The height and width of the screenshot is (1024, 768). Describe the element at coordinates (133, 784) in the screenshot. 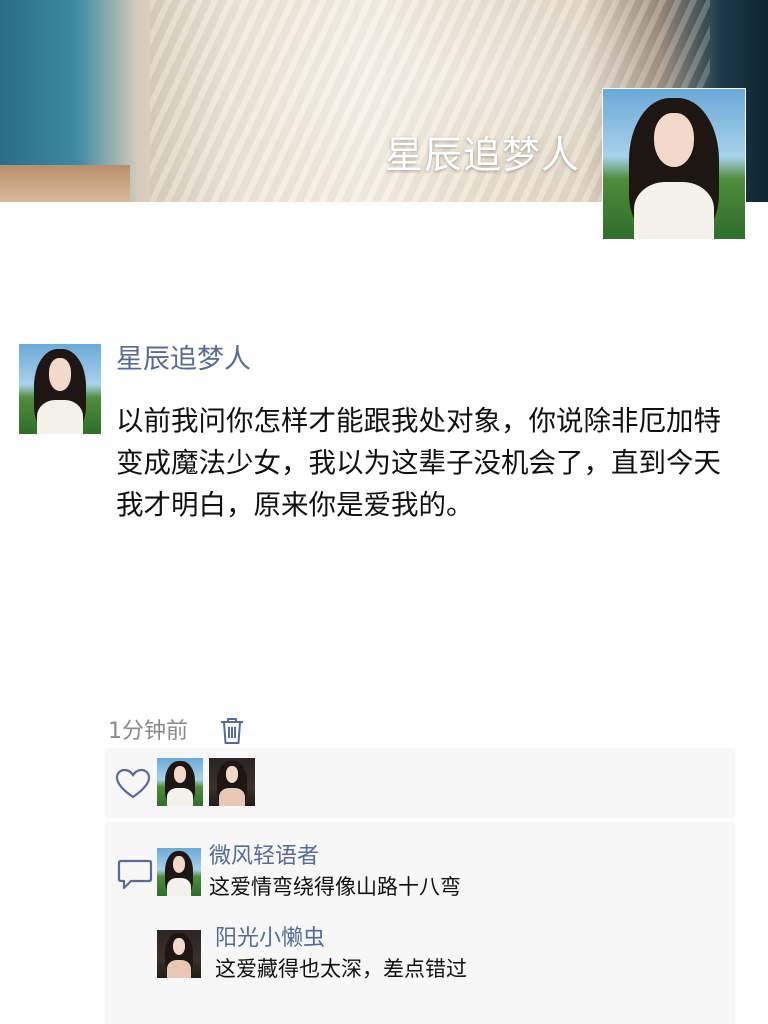

I see `heart-outline-icon` at that location.